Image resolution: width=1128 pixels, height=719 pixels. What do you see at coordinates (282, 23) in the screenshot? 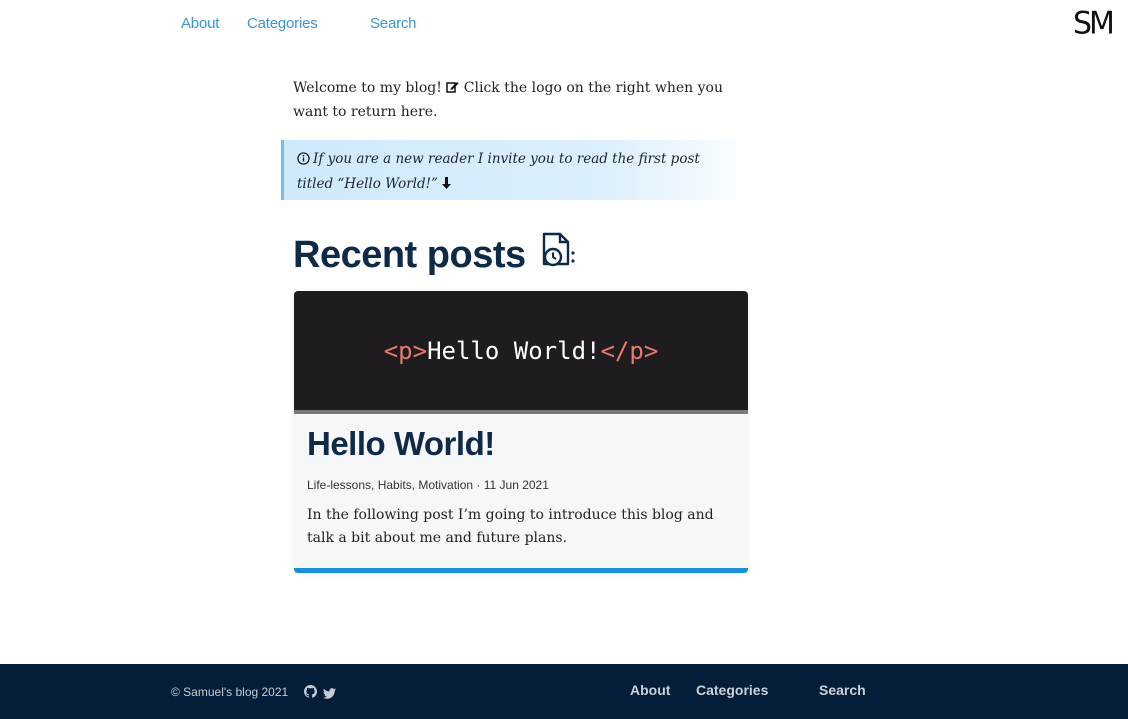
I see `nav-categories-link: Categories` at bounding box center [282, 23].